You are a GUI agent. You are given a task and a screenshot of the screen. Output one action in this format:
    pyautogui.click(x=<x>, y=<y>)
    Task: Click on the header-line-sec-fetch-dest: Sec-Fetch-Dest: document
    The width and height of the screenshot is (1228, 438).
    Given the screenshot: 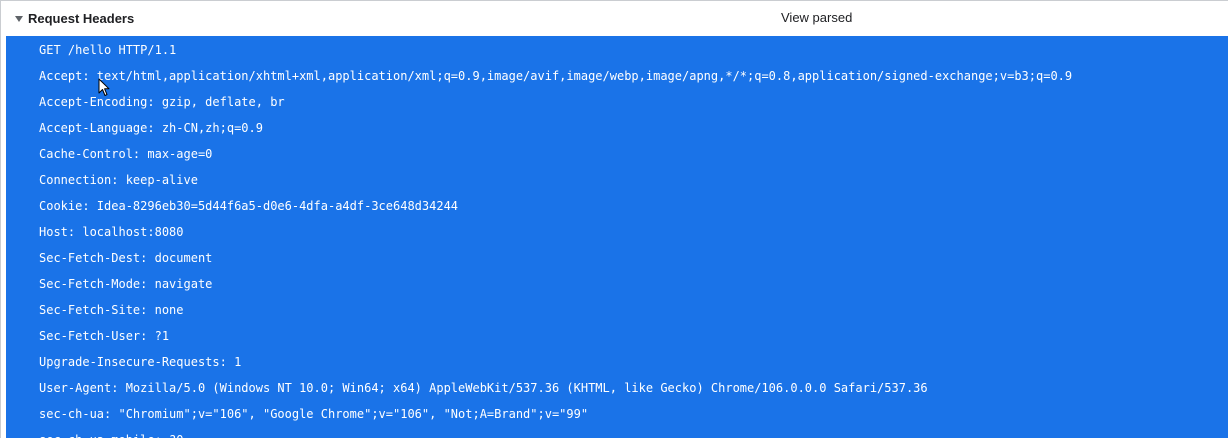 What is the action you would take?
    pyautogui.click(x=126, y=258)
    